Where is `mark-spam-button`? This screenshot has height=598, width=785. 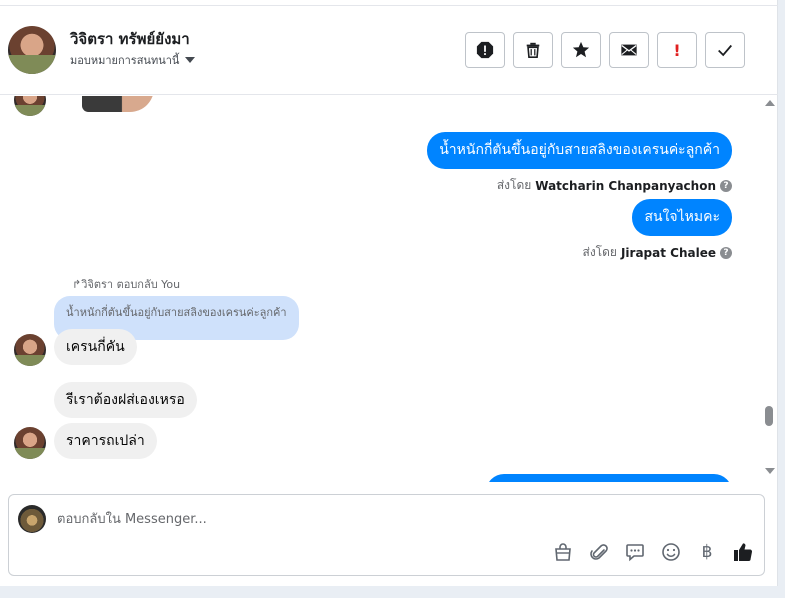 mark-spam-button is located at coordinates (485, 50).